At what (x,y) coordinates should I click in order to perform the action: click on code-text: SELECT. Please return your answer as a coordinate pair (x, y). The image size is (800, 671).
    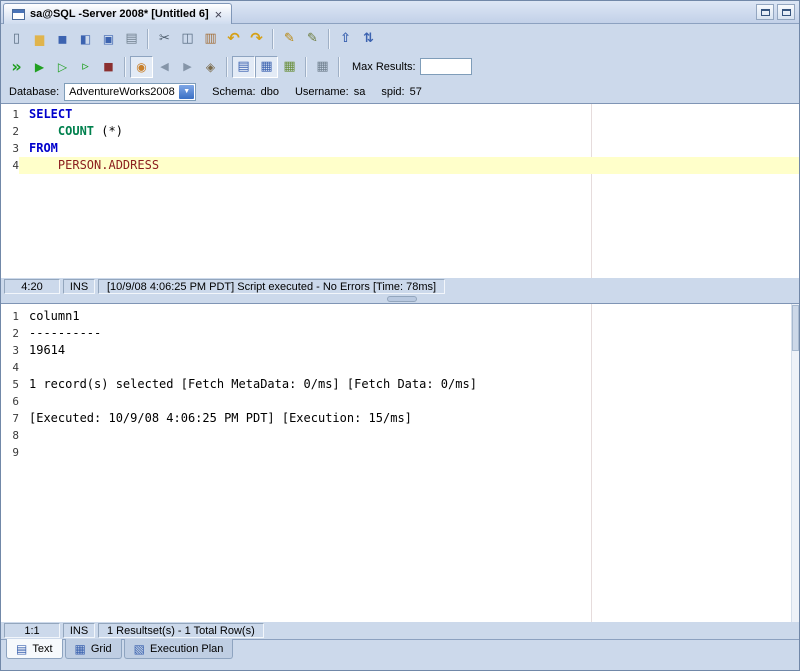
    Looking at the image, I should click on (51, 114).